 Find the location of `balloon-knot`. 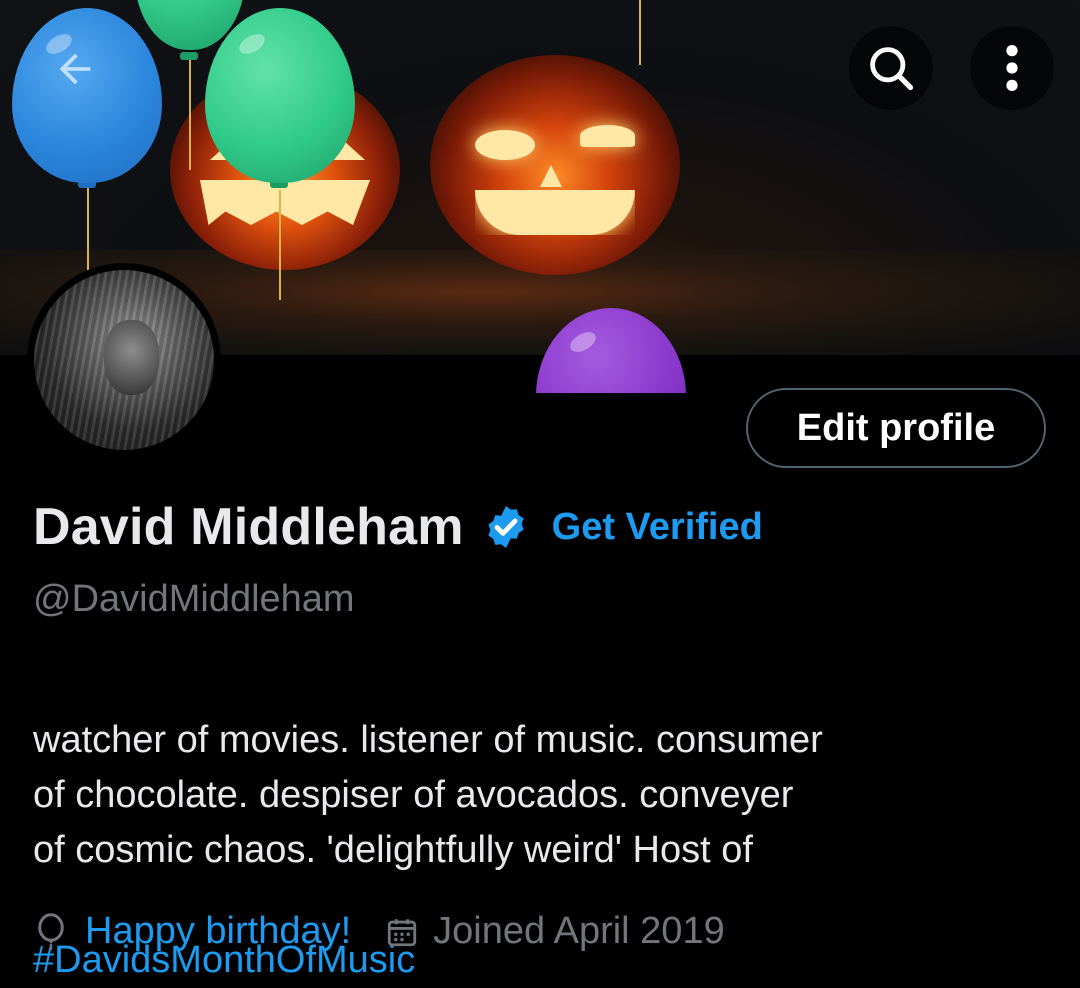

balloon-knot is located at coordinates (189, 56).